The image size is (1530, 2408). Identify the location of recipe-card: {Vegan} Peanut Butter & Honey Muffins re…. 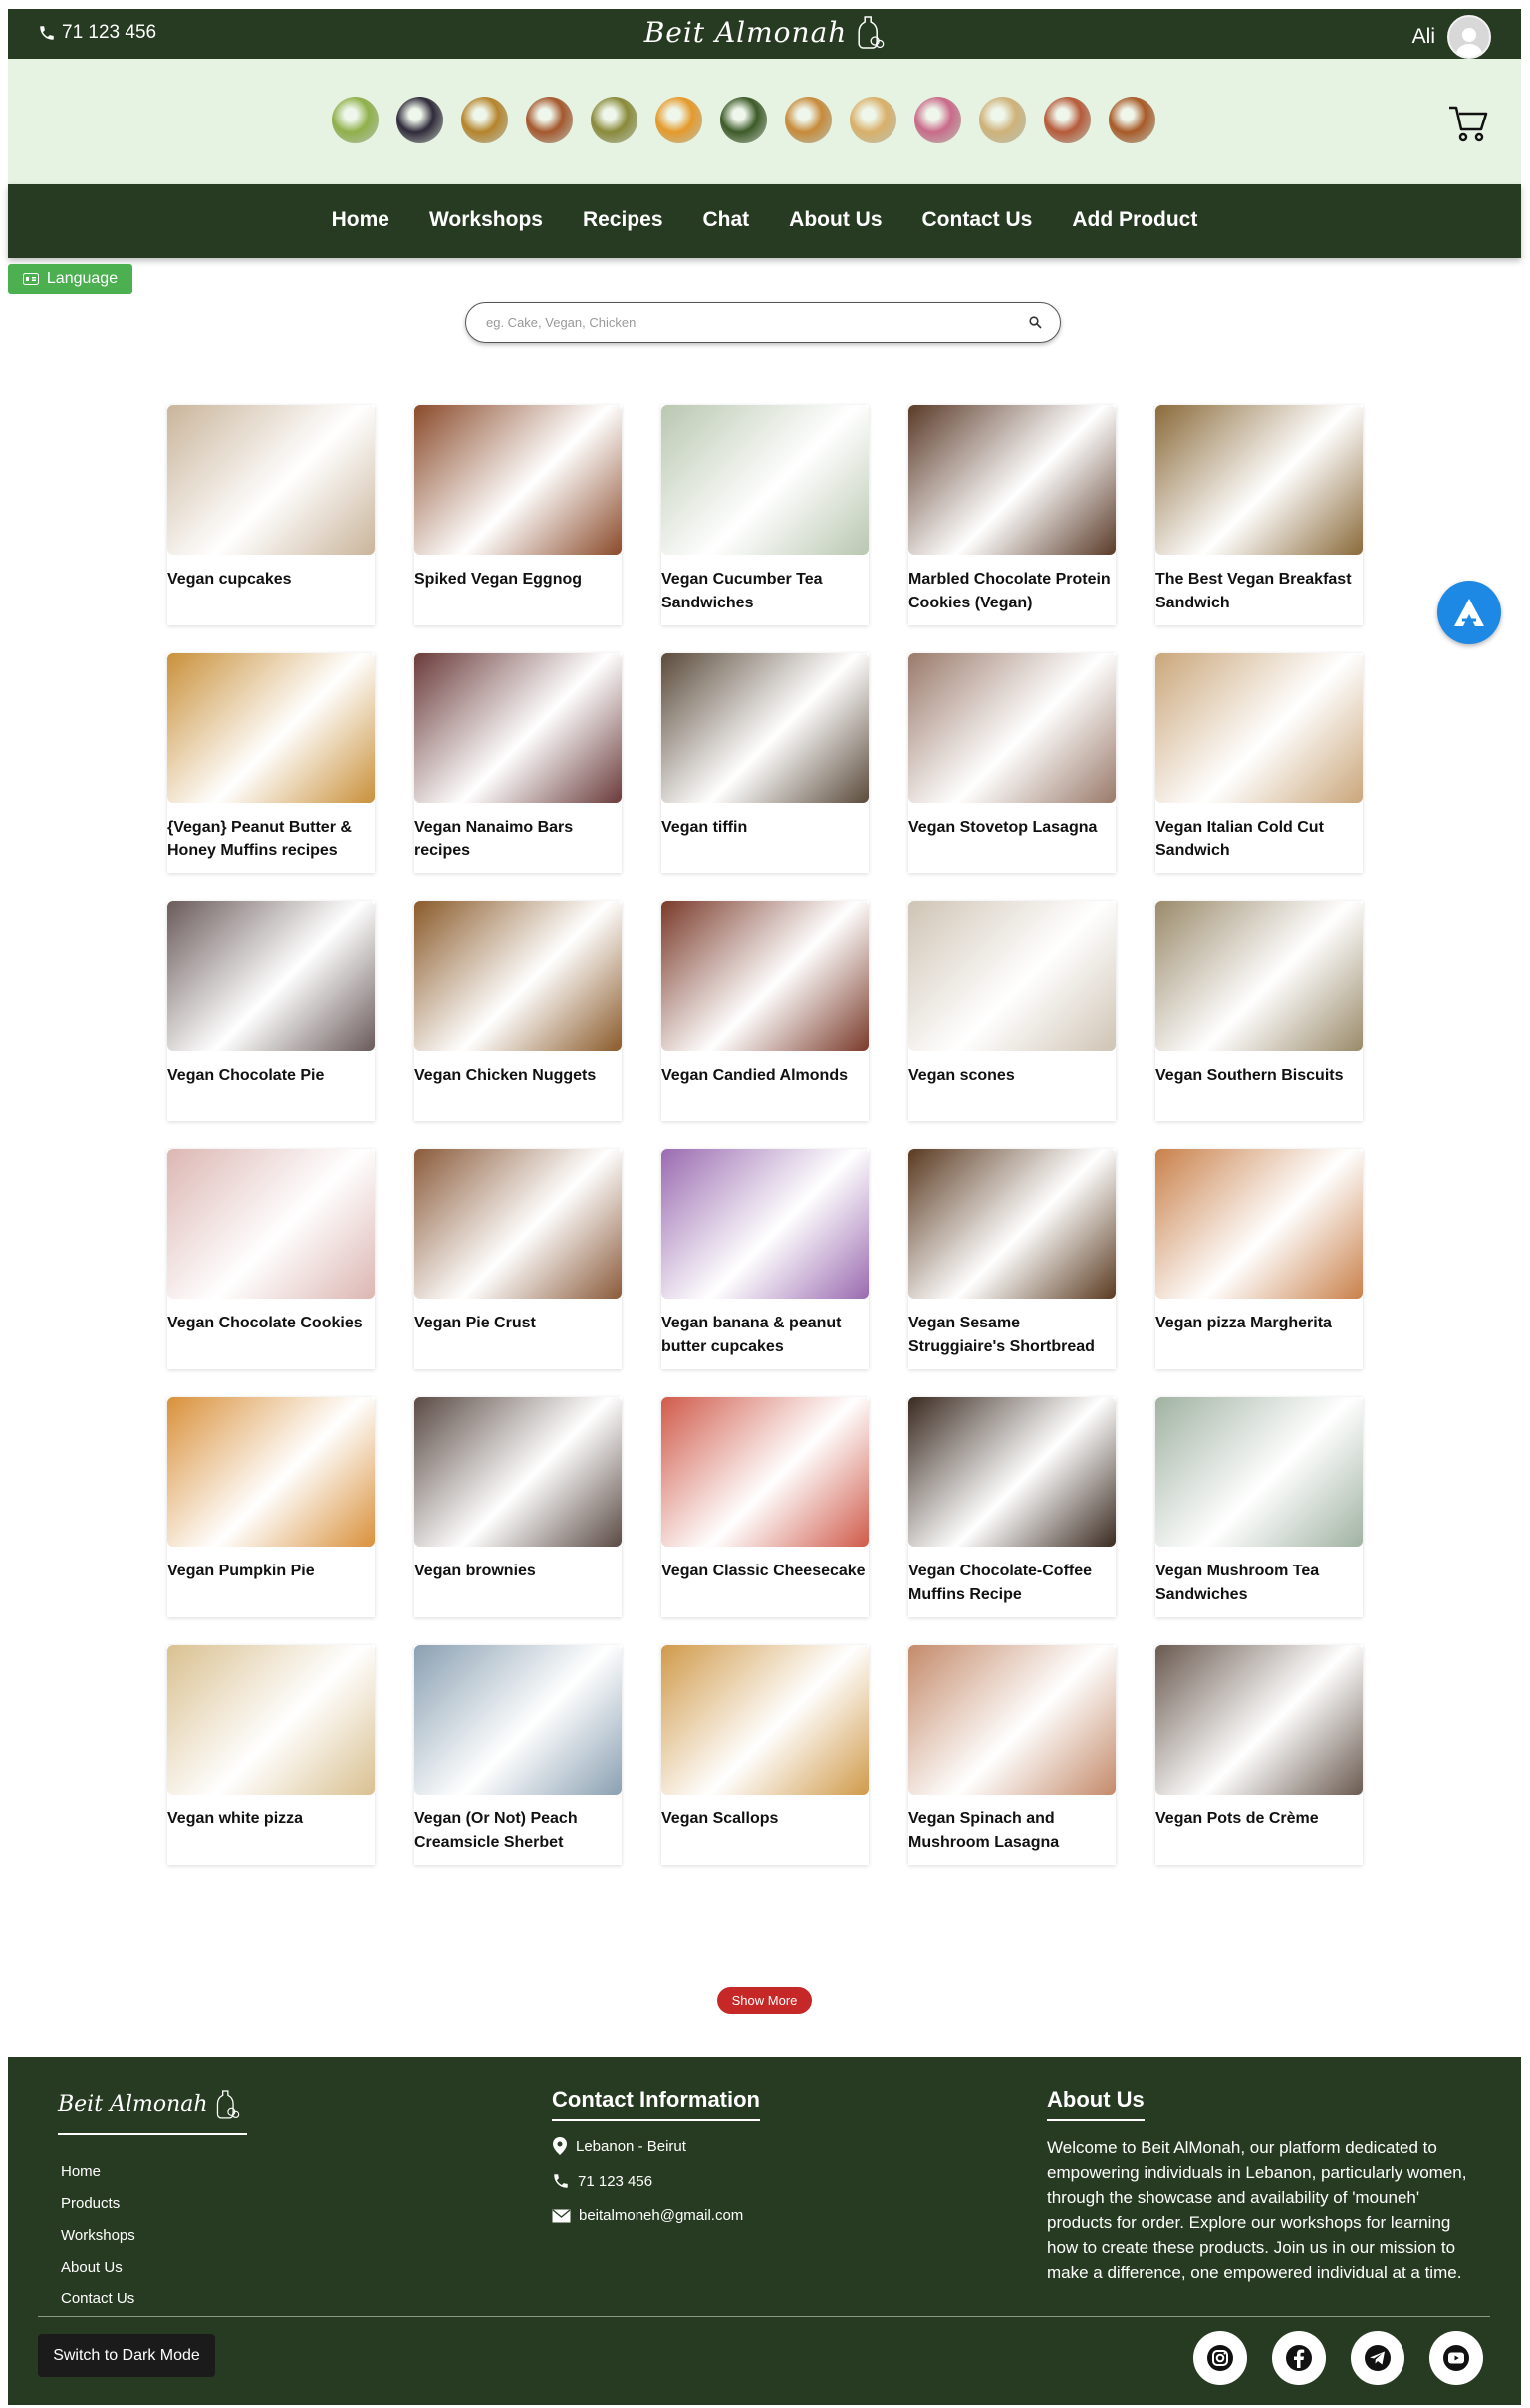
(271, 763).